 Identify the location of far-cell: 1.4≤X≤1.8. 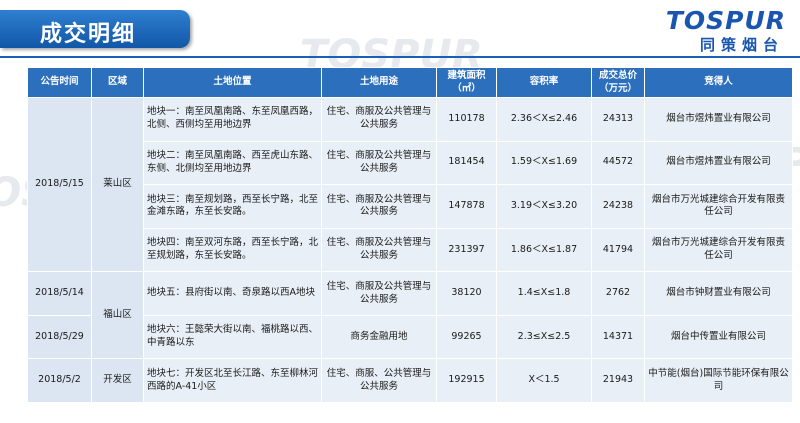
(544, 293).